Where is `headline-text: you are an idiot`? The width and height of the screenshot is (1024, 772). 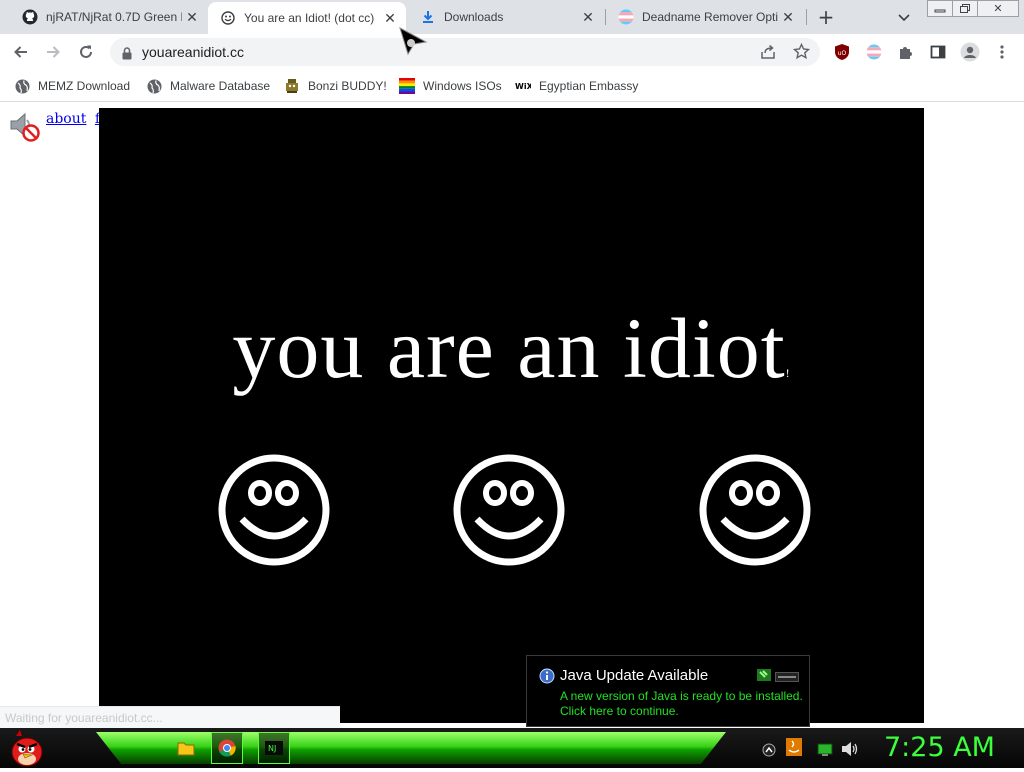
headline-text: you are an idiot is located at coordinates (509, 348).